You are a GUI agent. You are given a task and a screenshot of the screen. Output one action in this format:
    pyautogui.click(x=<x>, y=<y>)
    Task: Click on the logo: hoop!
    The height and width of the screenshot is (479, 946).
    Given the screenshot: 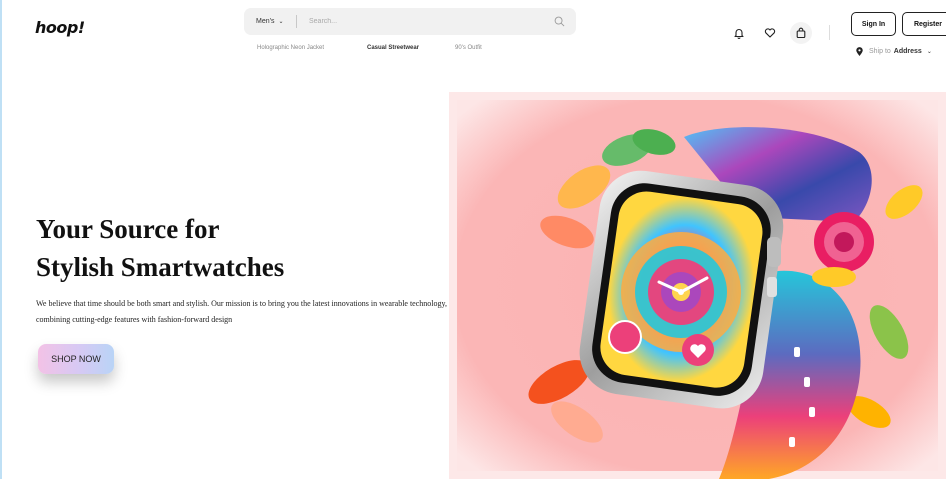 What is the action you would take?
    pyautogui.click(x=60, y=27)
    